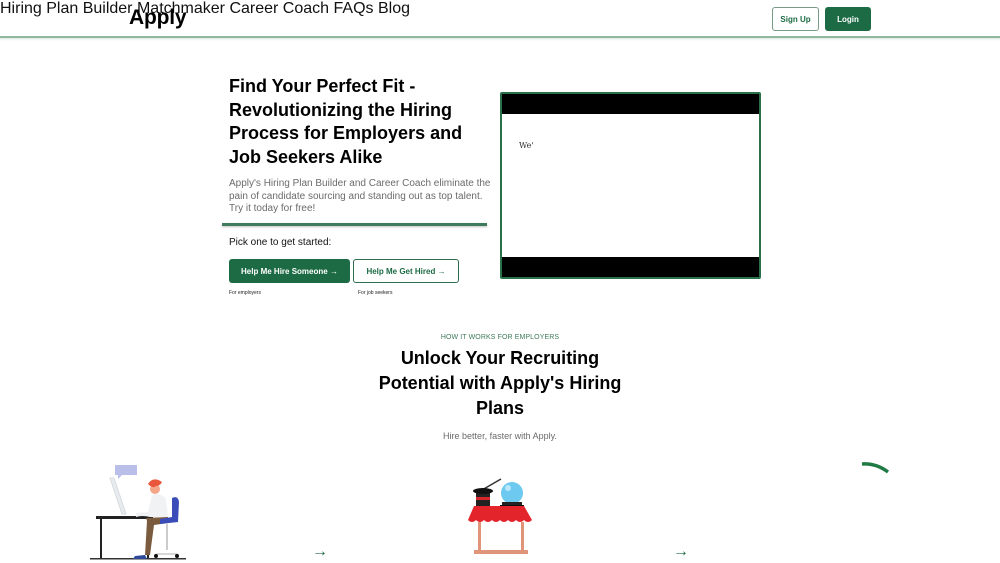 This screenshot has width=1000, height=563. I want to click on crystal-ball-icon, so click(512, 493).